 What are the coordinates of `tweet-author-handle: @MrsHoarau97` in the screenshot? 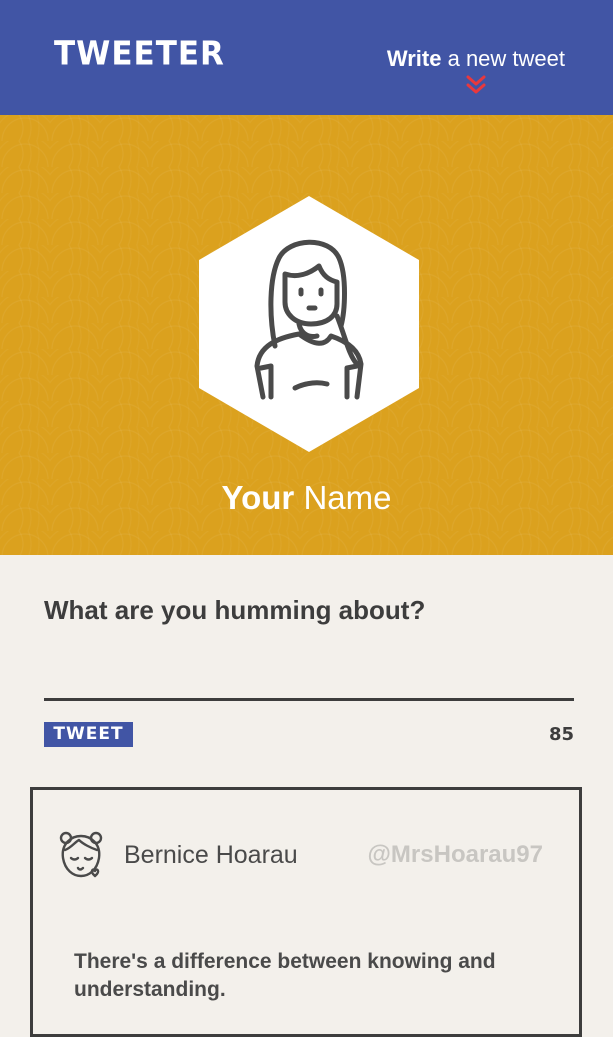 It's located at (455, 855).